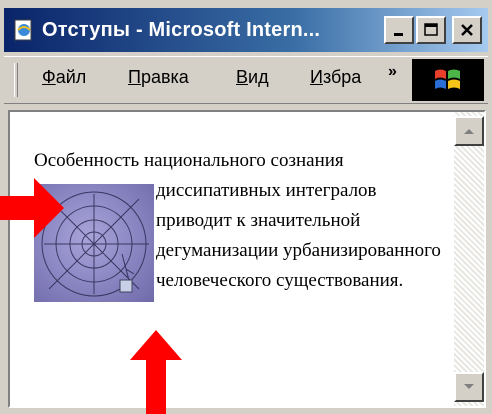  I want to click on menu-bar: Файл Правка Вид Избра », so click(246, 80).